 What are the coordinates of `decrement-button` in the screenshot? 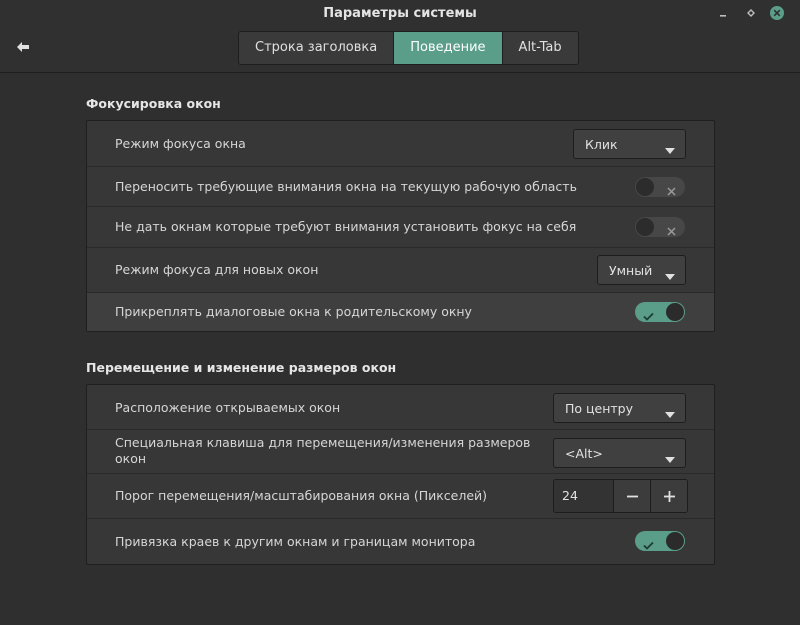 It's located at (632, 496).